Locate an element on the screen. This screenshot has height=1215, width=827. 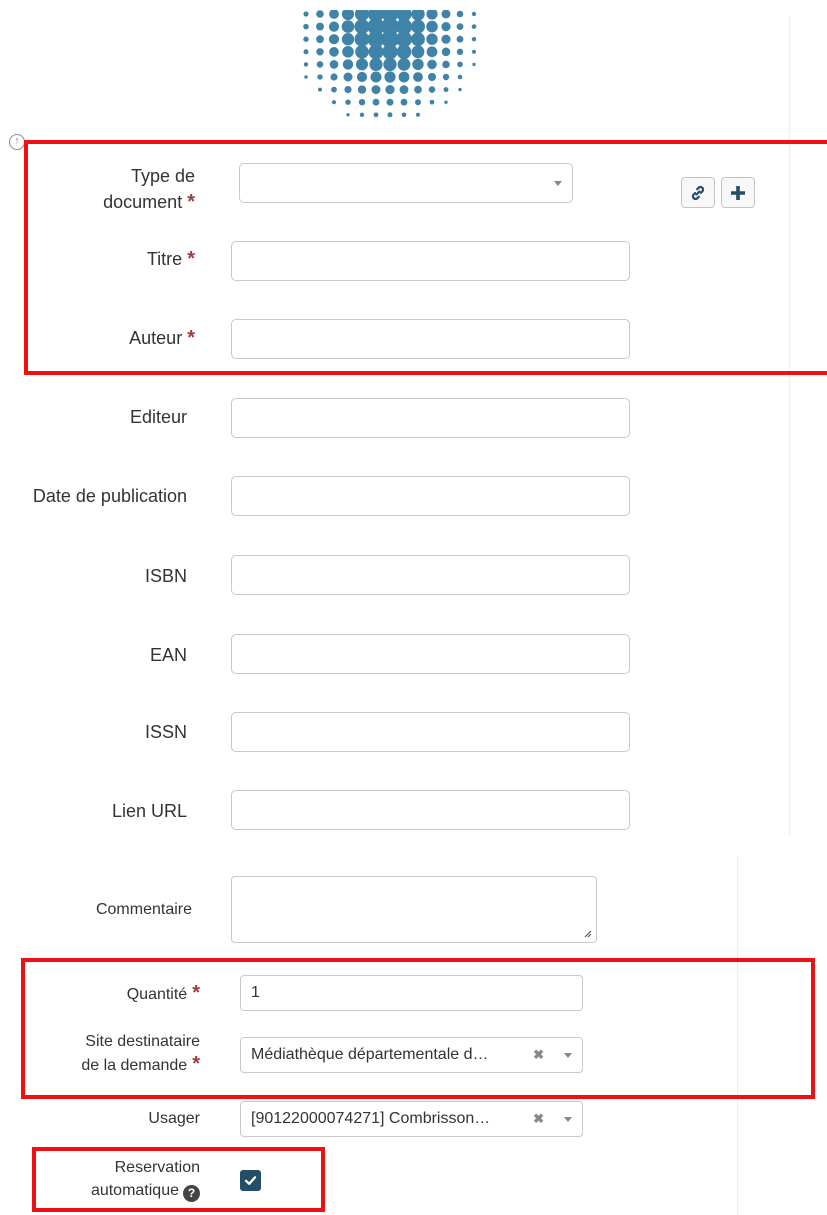
chevron-down-icon is located at coordinates (568, 1119).